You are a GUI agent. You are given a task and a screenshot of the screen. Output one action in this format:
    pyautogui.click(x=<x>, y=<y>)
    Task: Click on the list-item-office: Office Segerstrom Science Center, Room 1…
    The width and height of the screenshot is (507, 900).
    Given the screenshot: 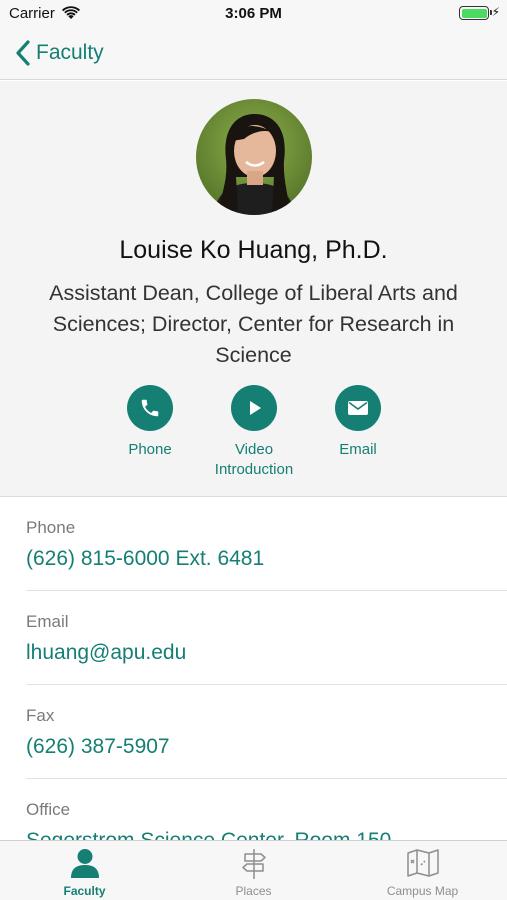 What is the action you would take?
    pyautogui.click(x=253, y=809)
    